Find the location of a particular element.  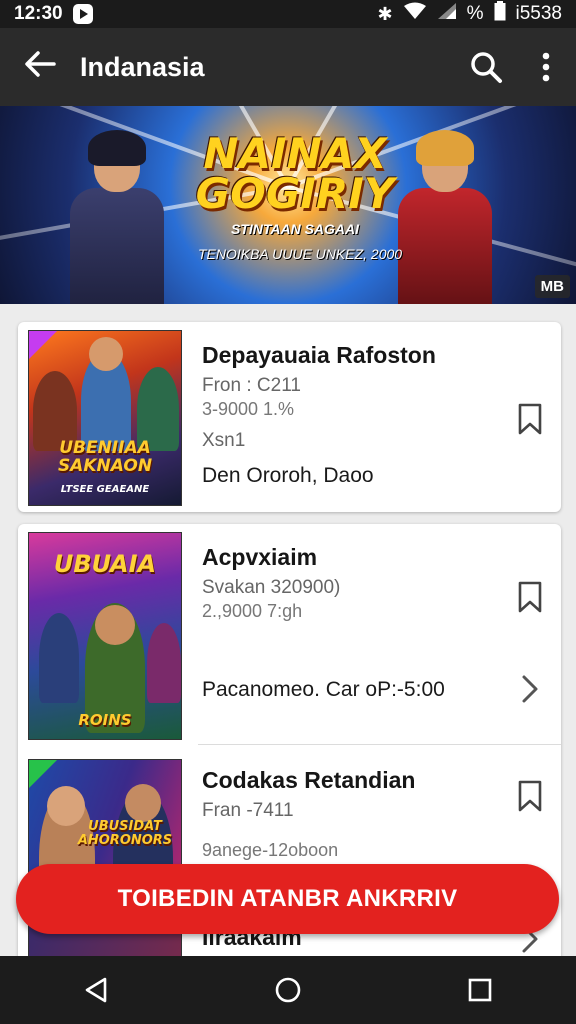

nav-home-button is located at coordinates (288, 990).